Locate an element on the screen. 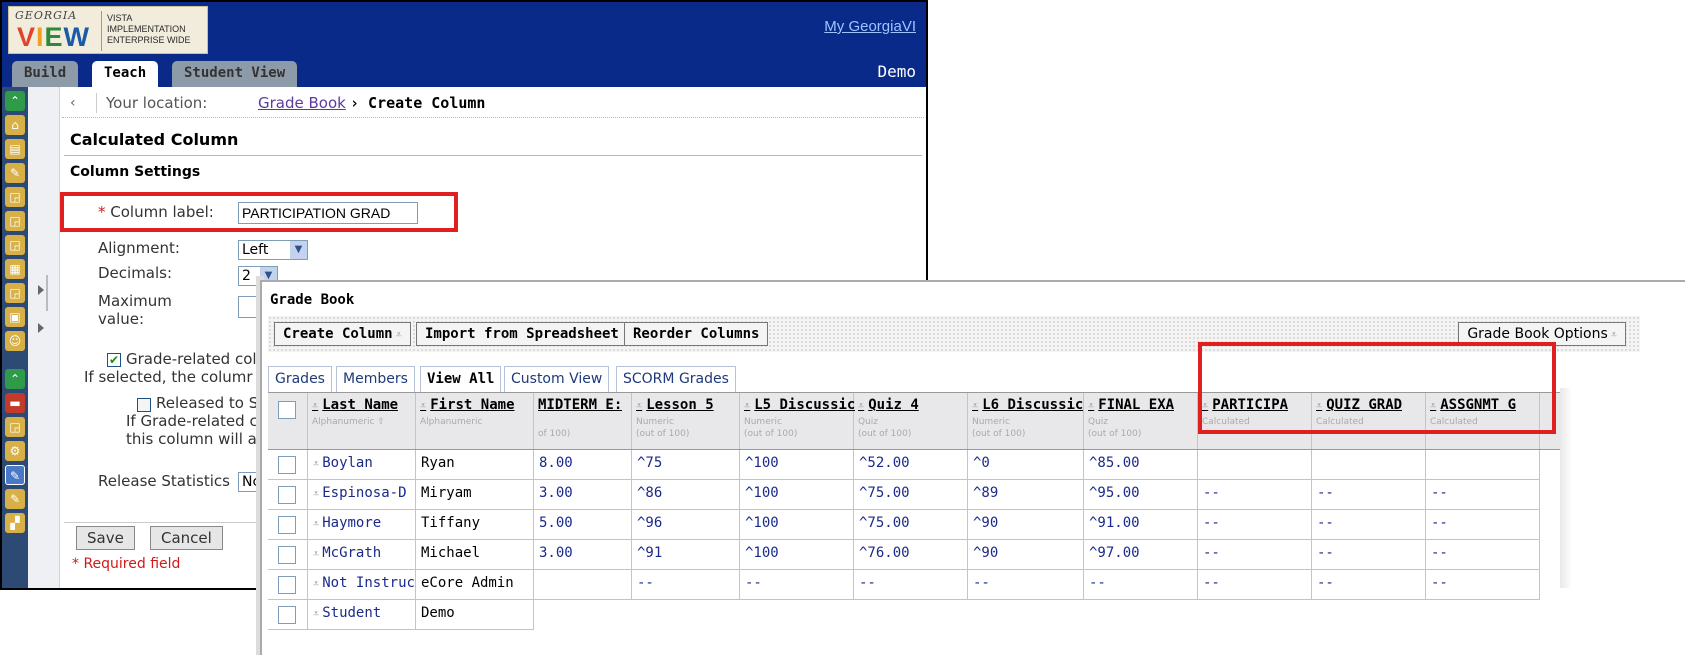 This screenshot has height=655, width=1685. column-header-lesson-5: ⩡ Lesson 5 Numeric (out of 100) is located at coordinates (686, 421).